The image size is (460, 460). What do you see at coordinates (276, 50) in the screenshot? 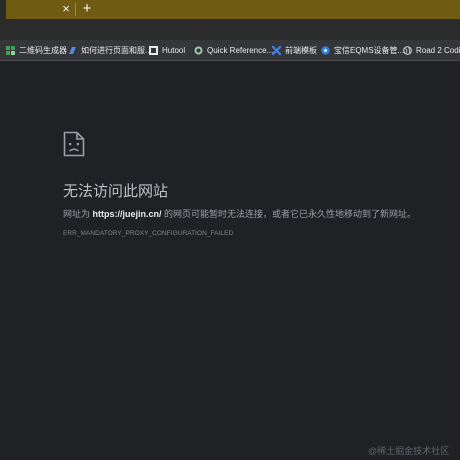
I see `template-icon` at bounding box center [276, 50].